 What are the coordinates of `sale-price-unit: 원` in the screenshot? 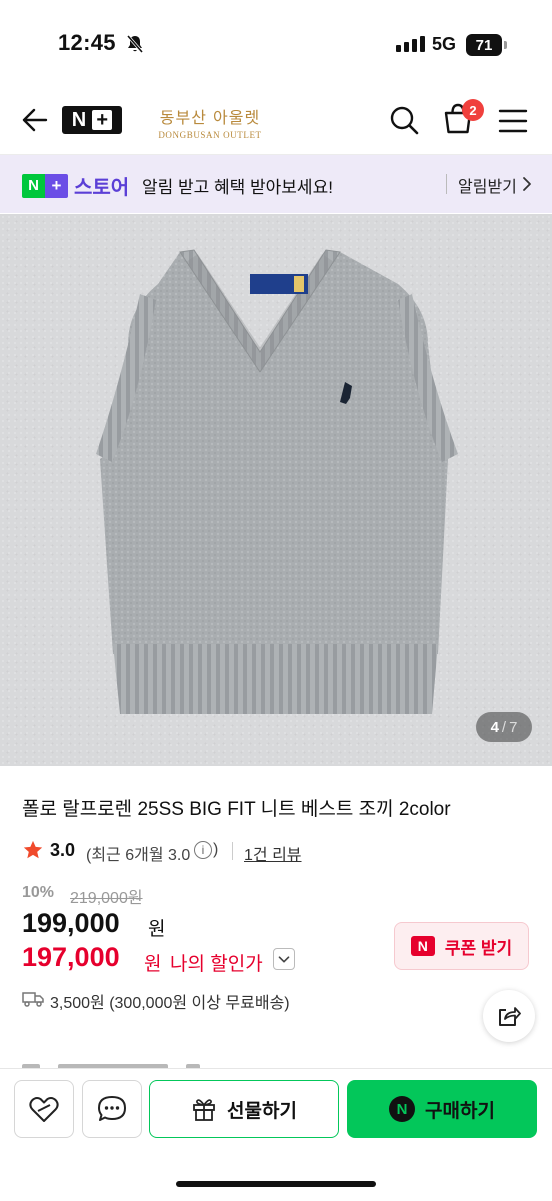 It's located at (157, 929).